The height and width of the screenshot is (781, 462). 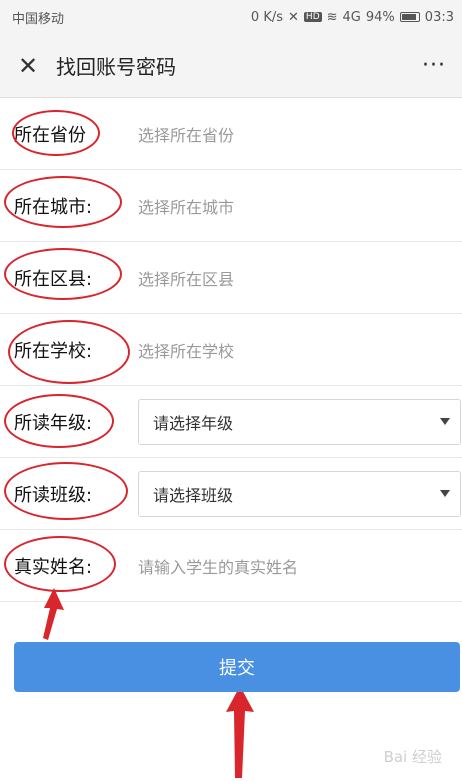 I want to click on city-row: 所在城市: 选择所在城市, so click(x=231, y=206).